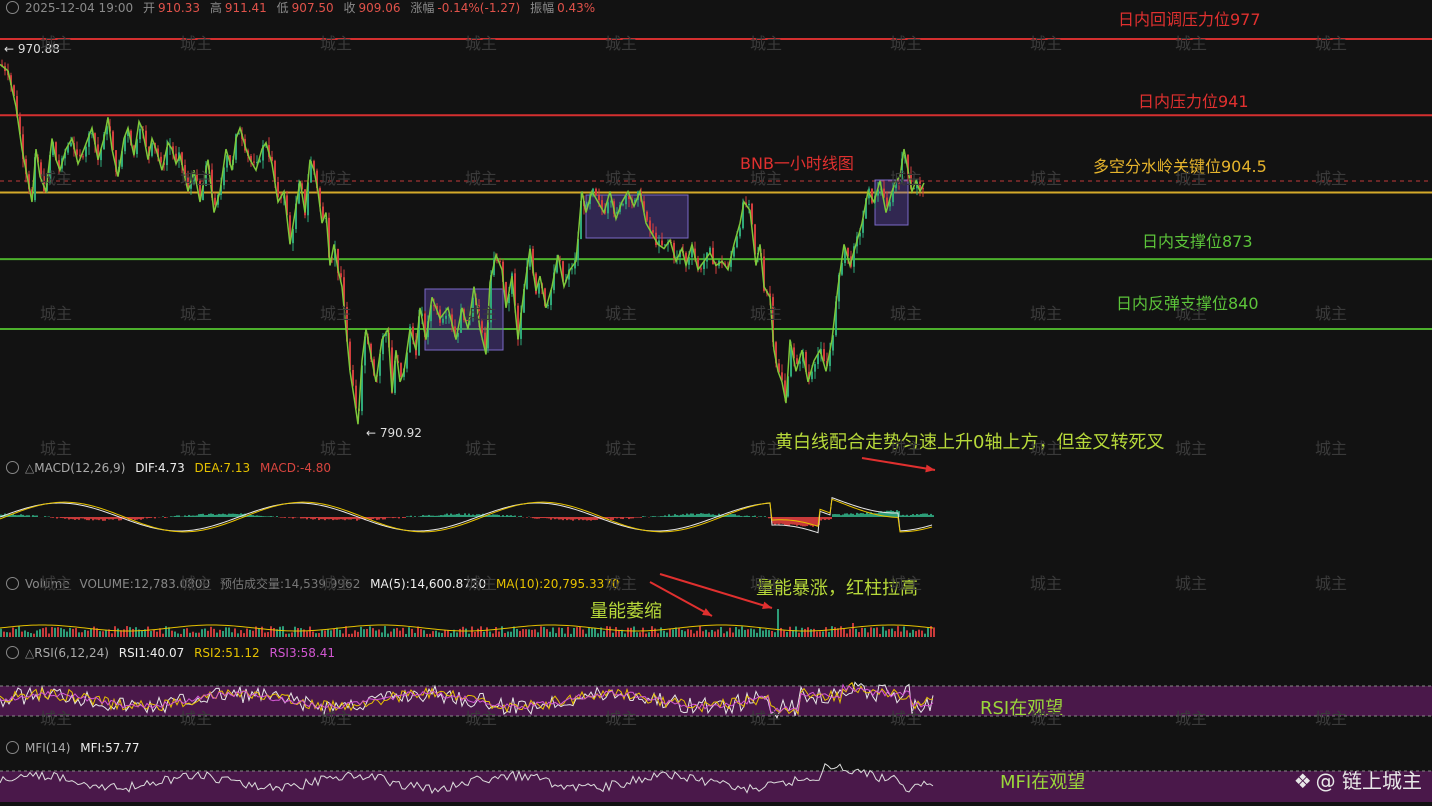  What do you see at coordinates (1369, 781) in the screenshot?
I see `brand-text: @ 链上城主` at bounding box center [1369, 781].